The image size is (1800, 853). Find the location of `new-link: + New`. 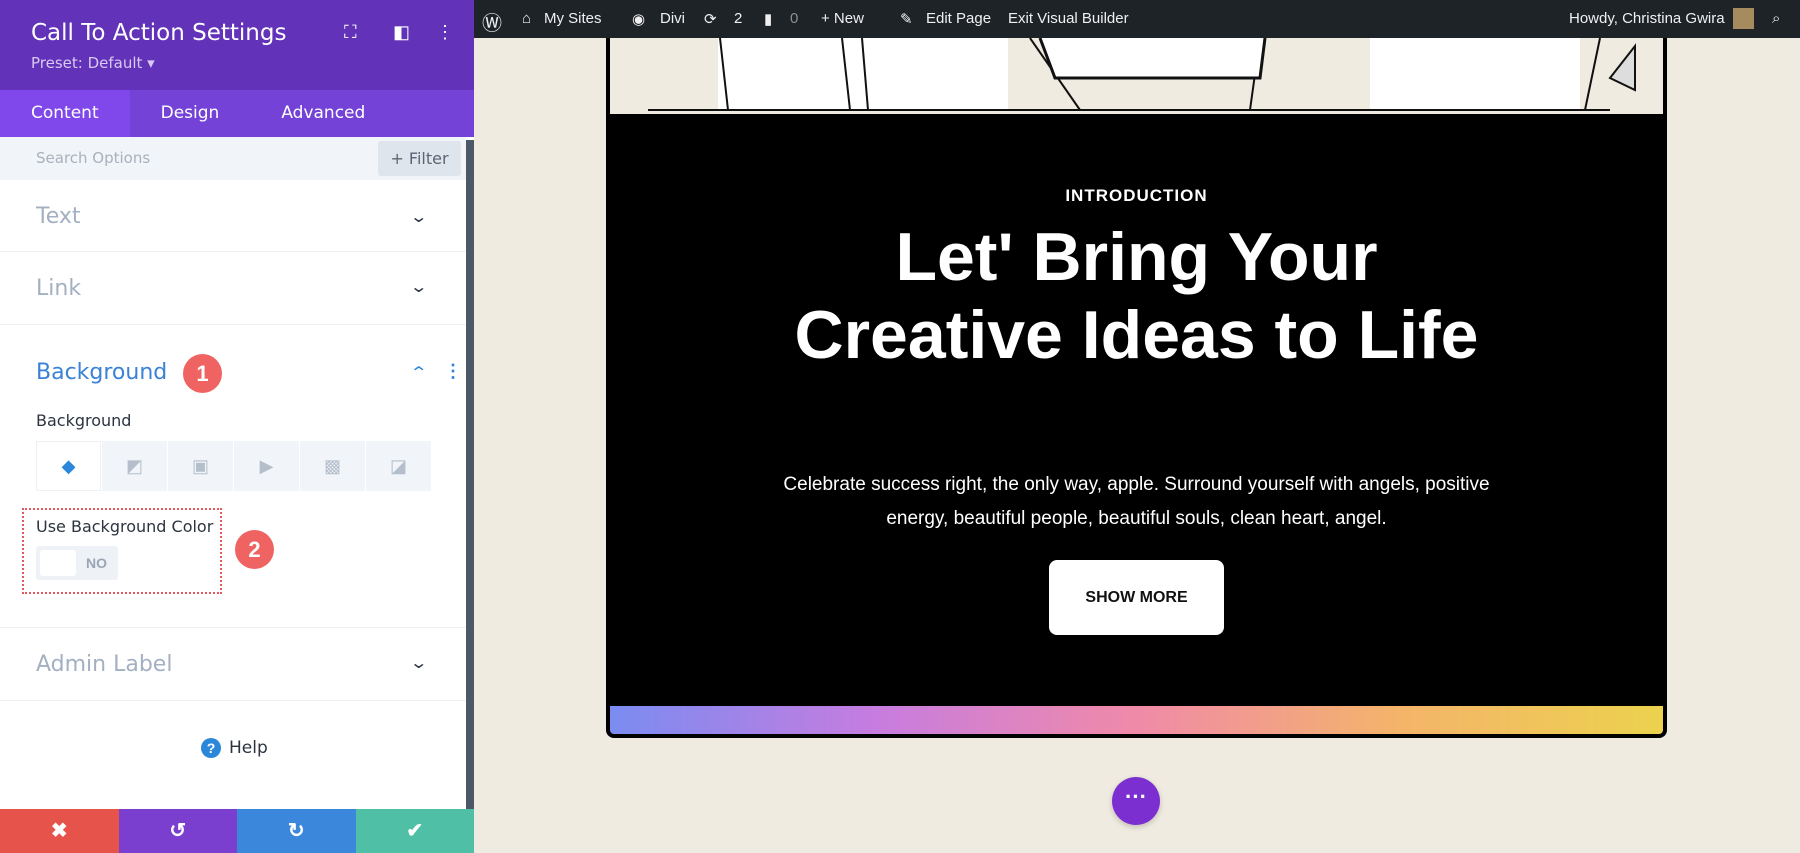

new-link: + New is located at coordinates (842, 18).